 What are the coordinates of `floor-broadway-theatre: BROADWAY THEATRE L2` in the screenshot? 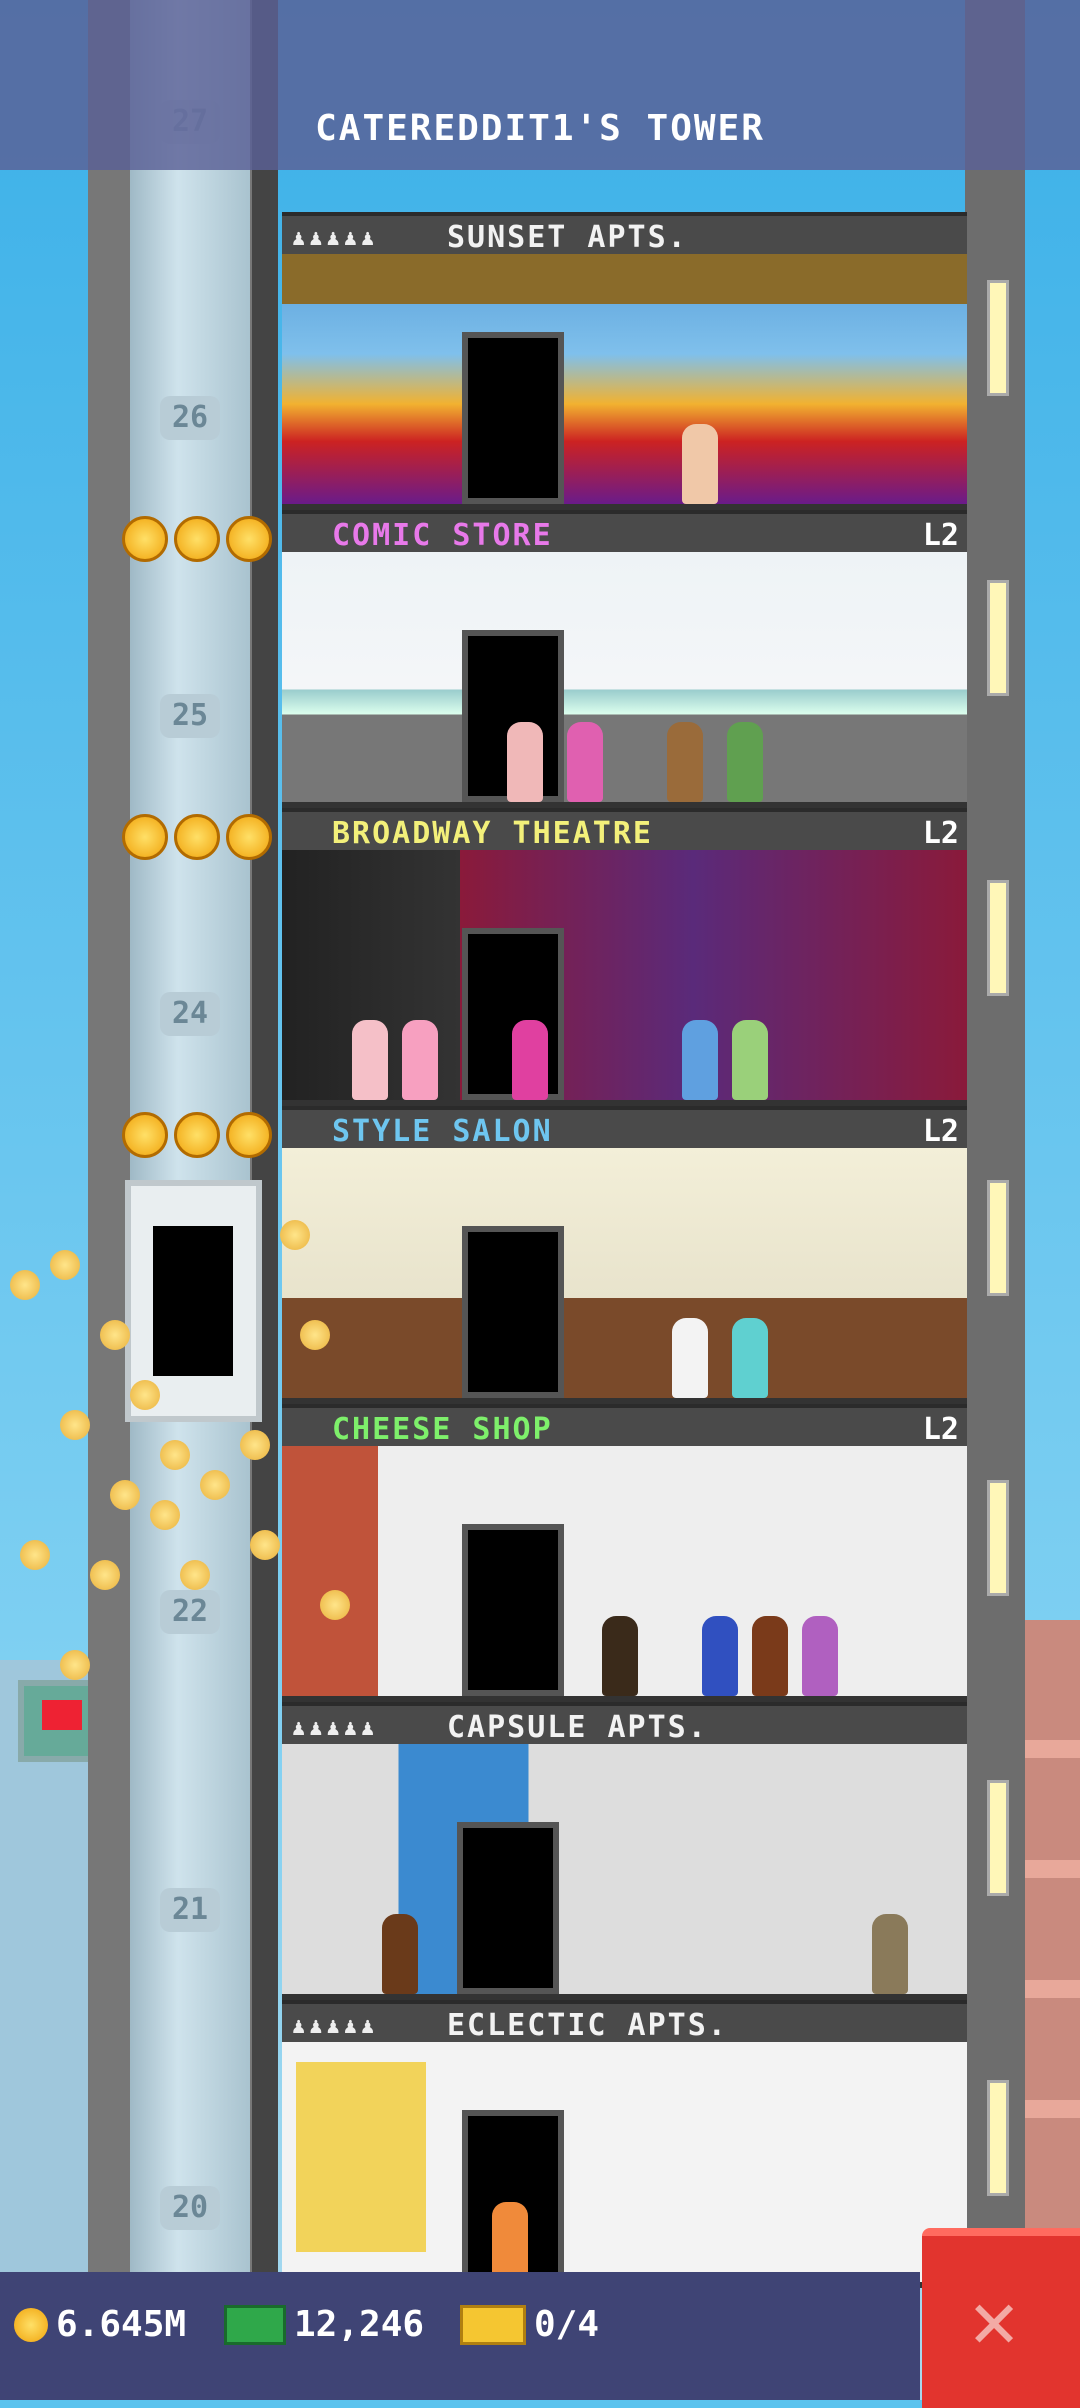 It's located at (624, 957).